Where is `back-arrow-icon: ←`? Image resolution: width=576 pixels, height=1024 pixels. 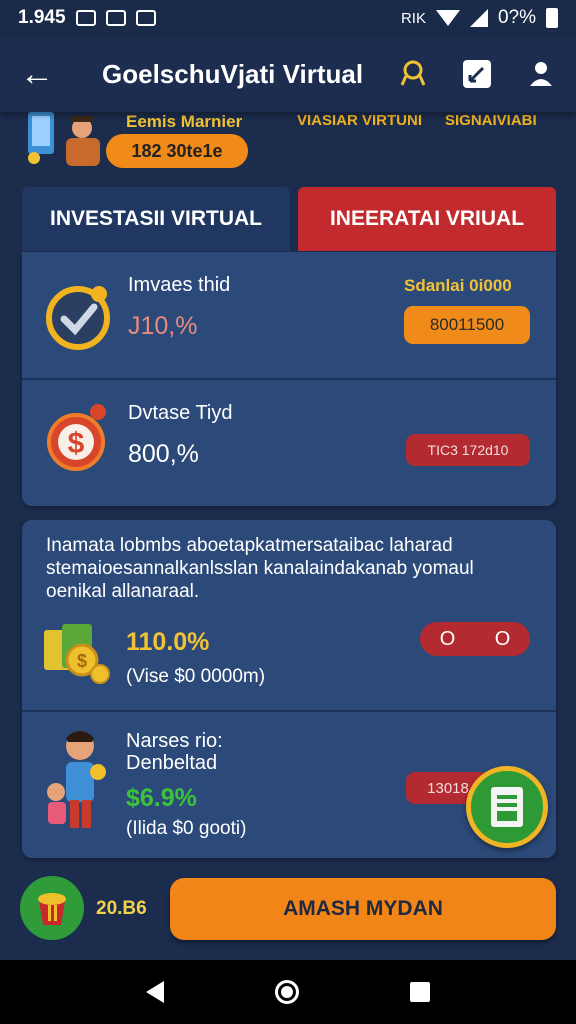 back-arrow-icon: ← is located at coordinates (40, 74).